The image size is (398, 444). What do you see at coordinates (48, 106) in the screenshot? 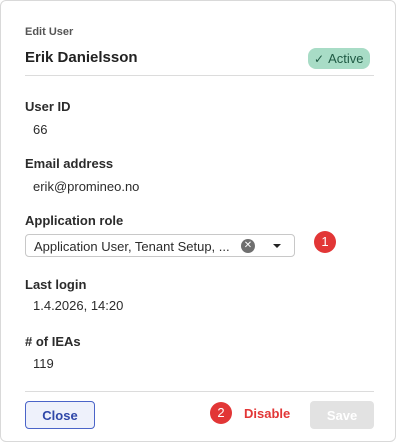
I see `user-id-label: User ID` at bounding box center [48, 106].